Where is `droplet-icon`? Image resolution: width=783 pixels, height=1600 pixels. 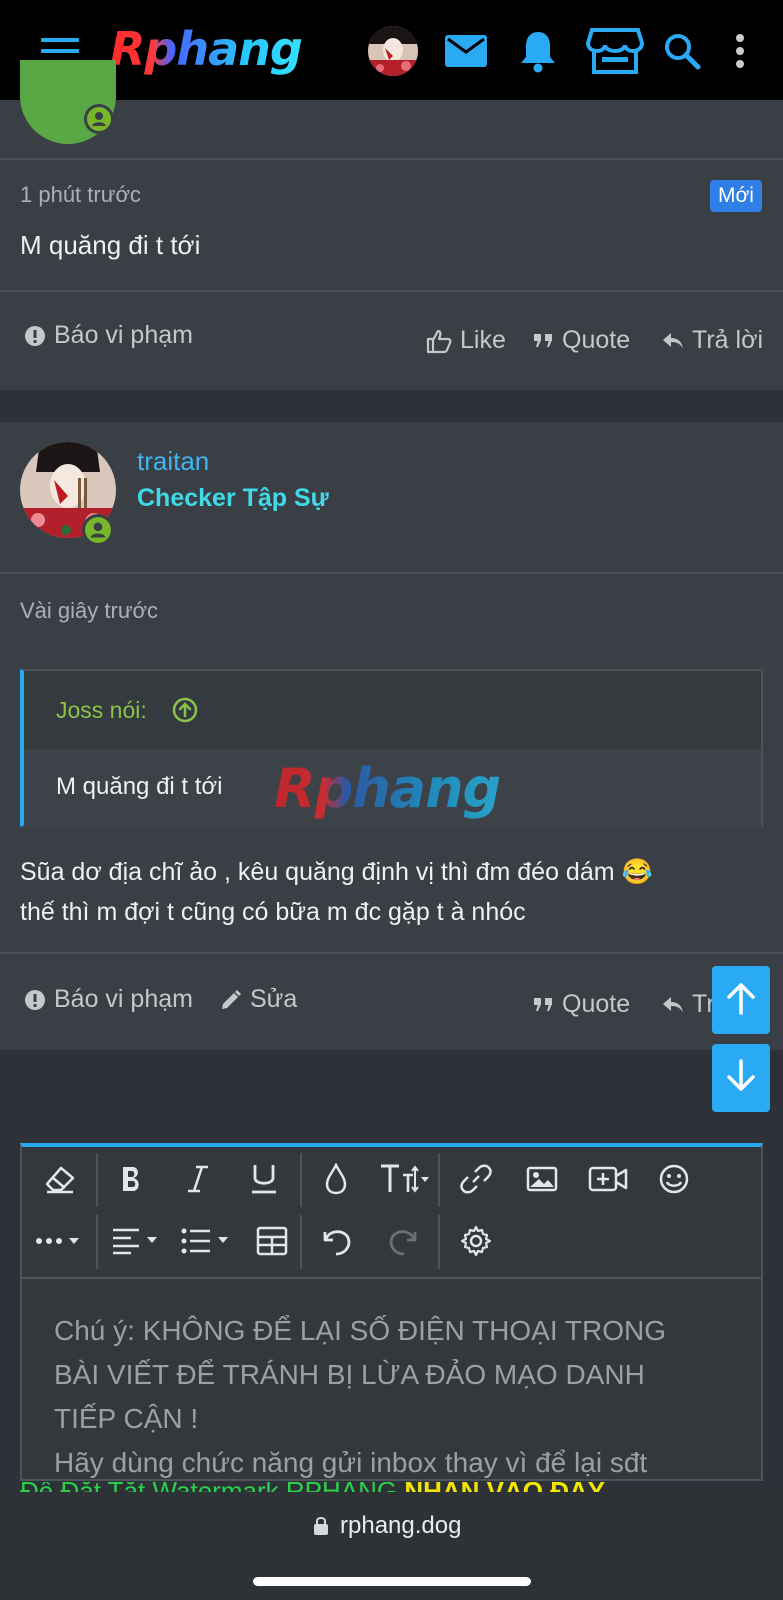
droplet-icon is located at coordinates (336, 1180).